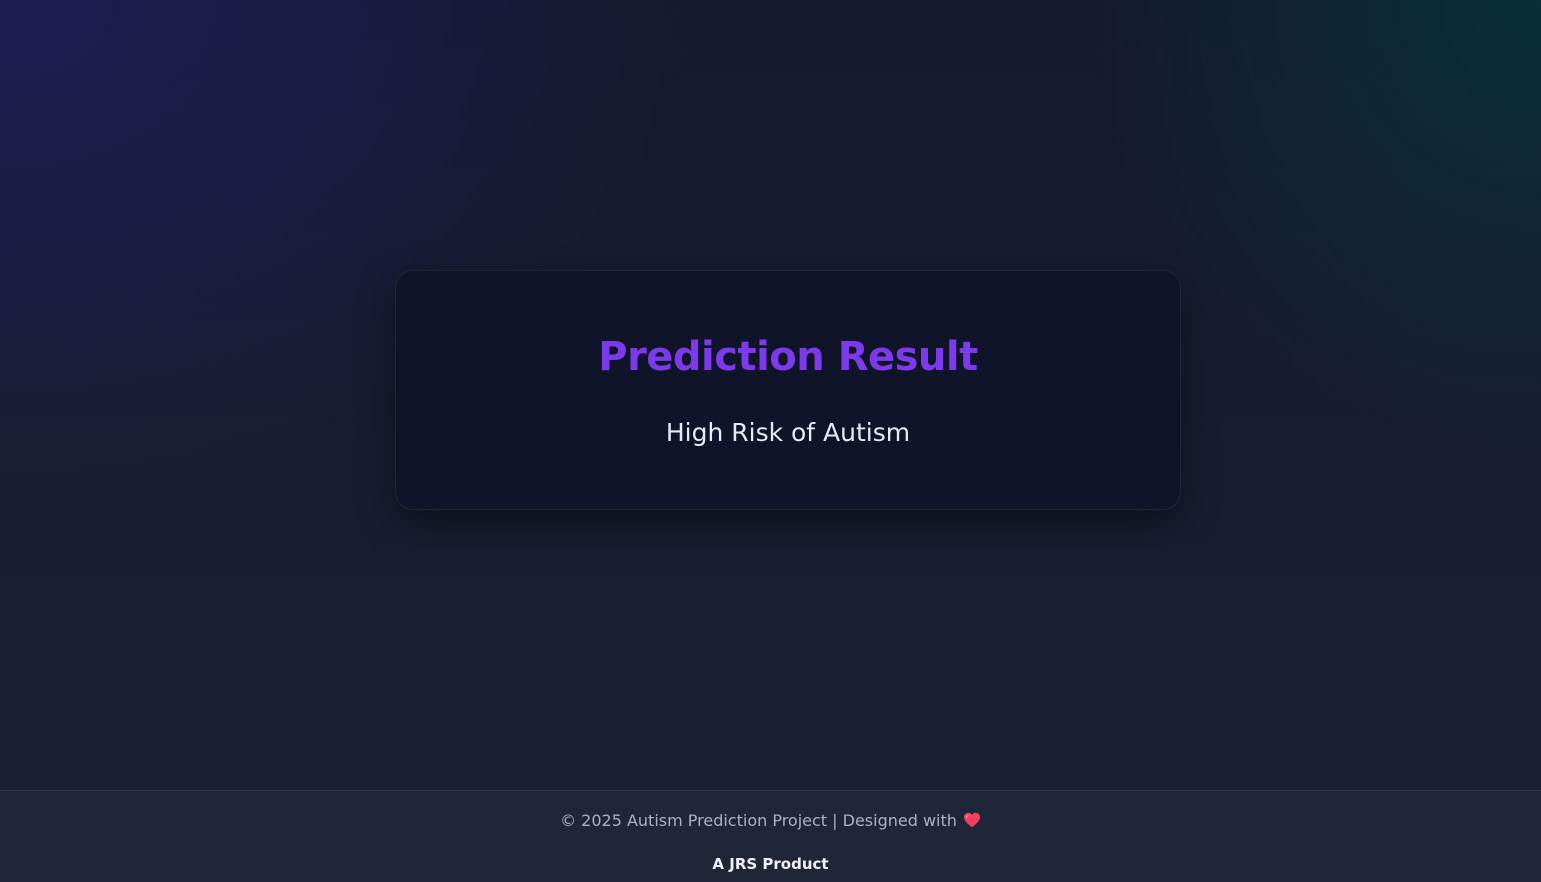 The width and height of the screenshot is (1541, 882). What do you see at coordinates (788, 432) in the screenshot?
I see `prediction-result-text: High Risk of Autism` at bounding box center [788, 432].